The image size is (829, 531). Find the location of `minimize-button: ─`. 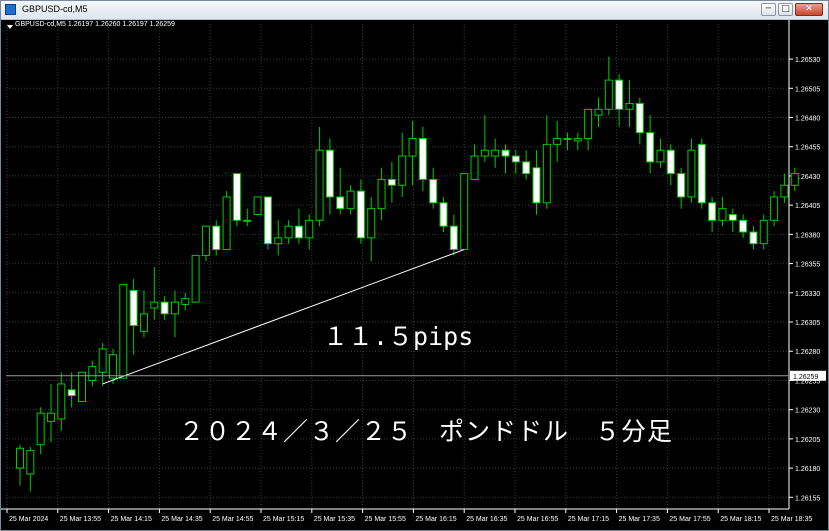

minimize-button: ─ is located at coordinates (768, 9).